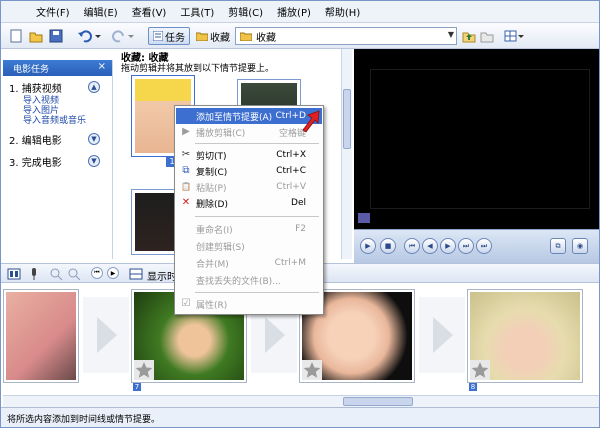  Describe the element at coordinates (249, 304) in the screenshot. I see `menu-properties: ☑ 属性(R)` at that location.